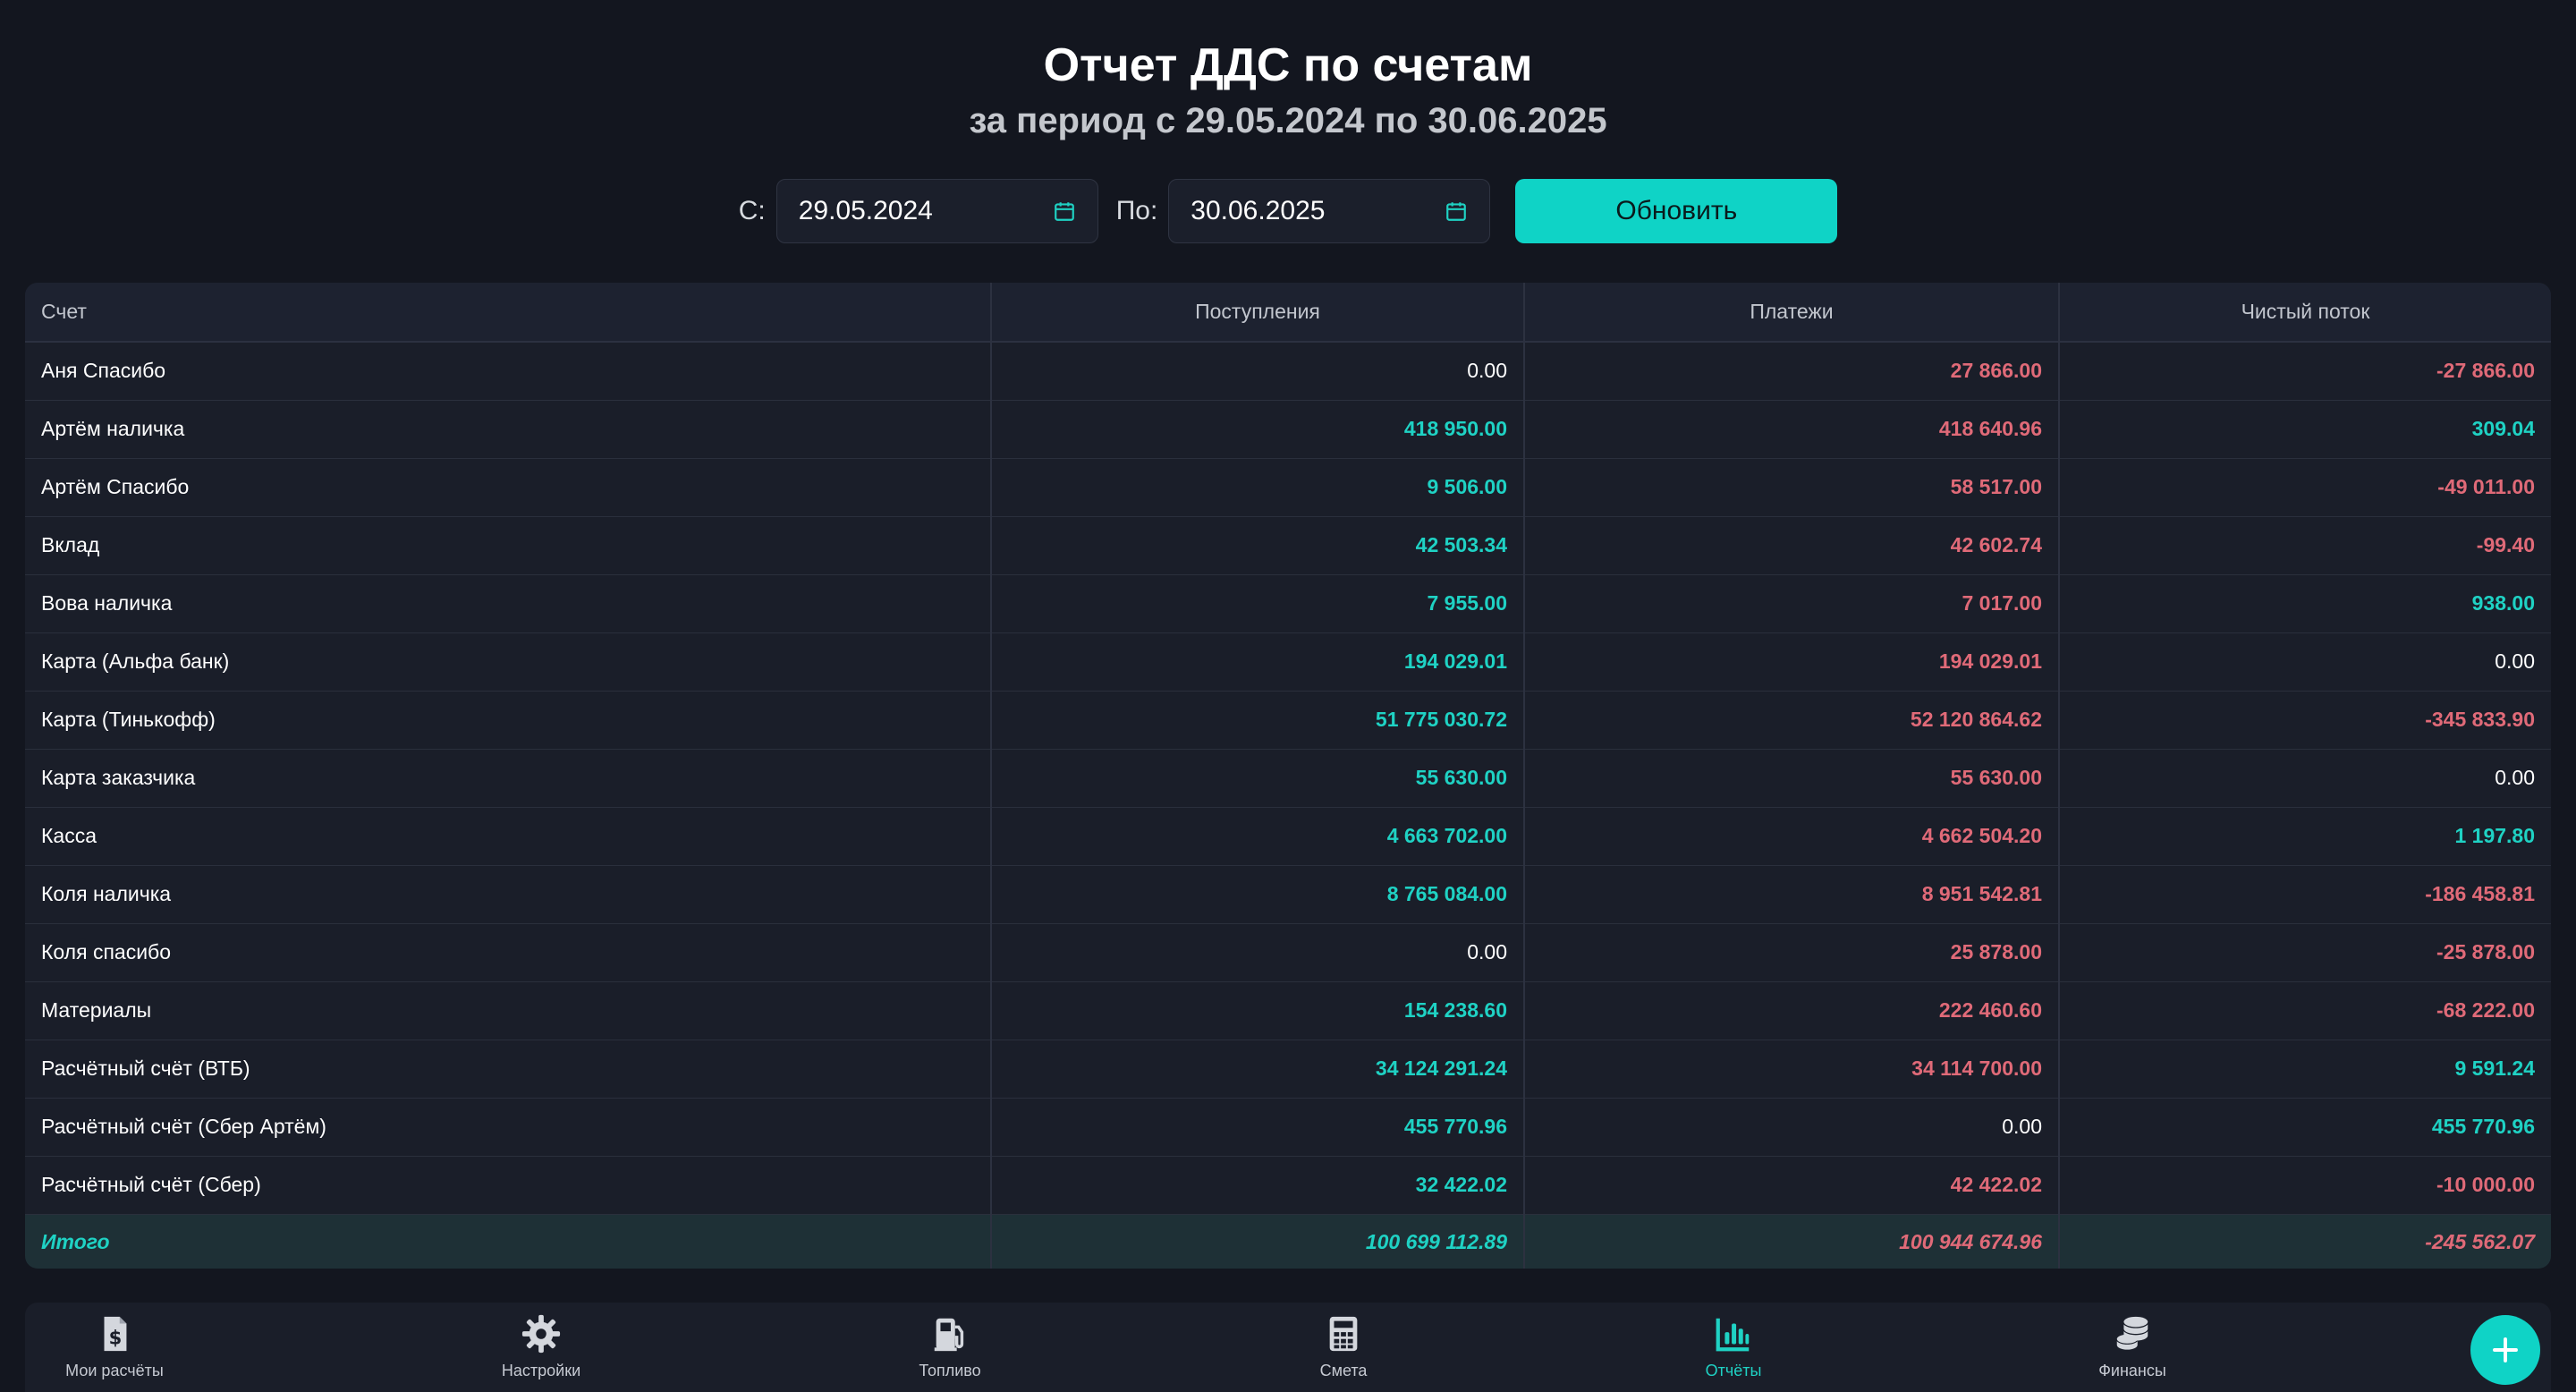  I want to click on income-cell: 418 950.00, so click(1257, 429).